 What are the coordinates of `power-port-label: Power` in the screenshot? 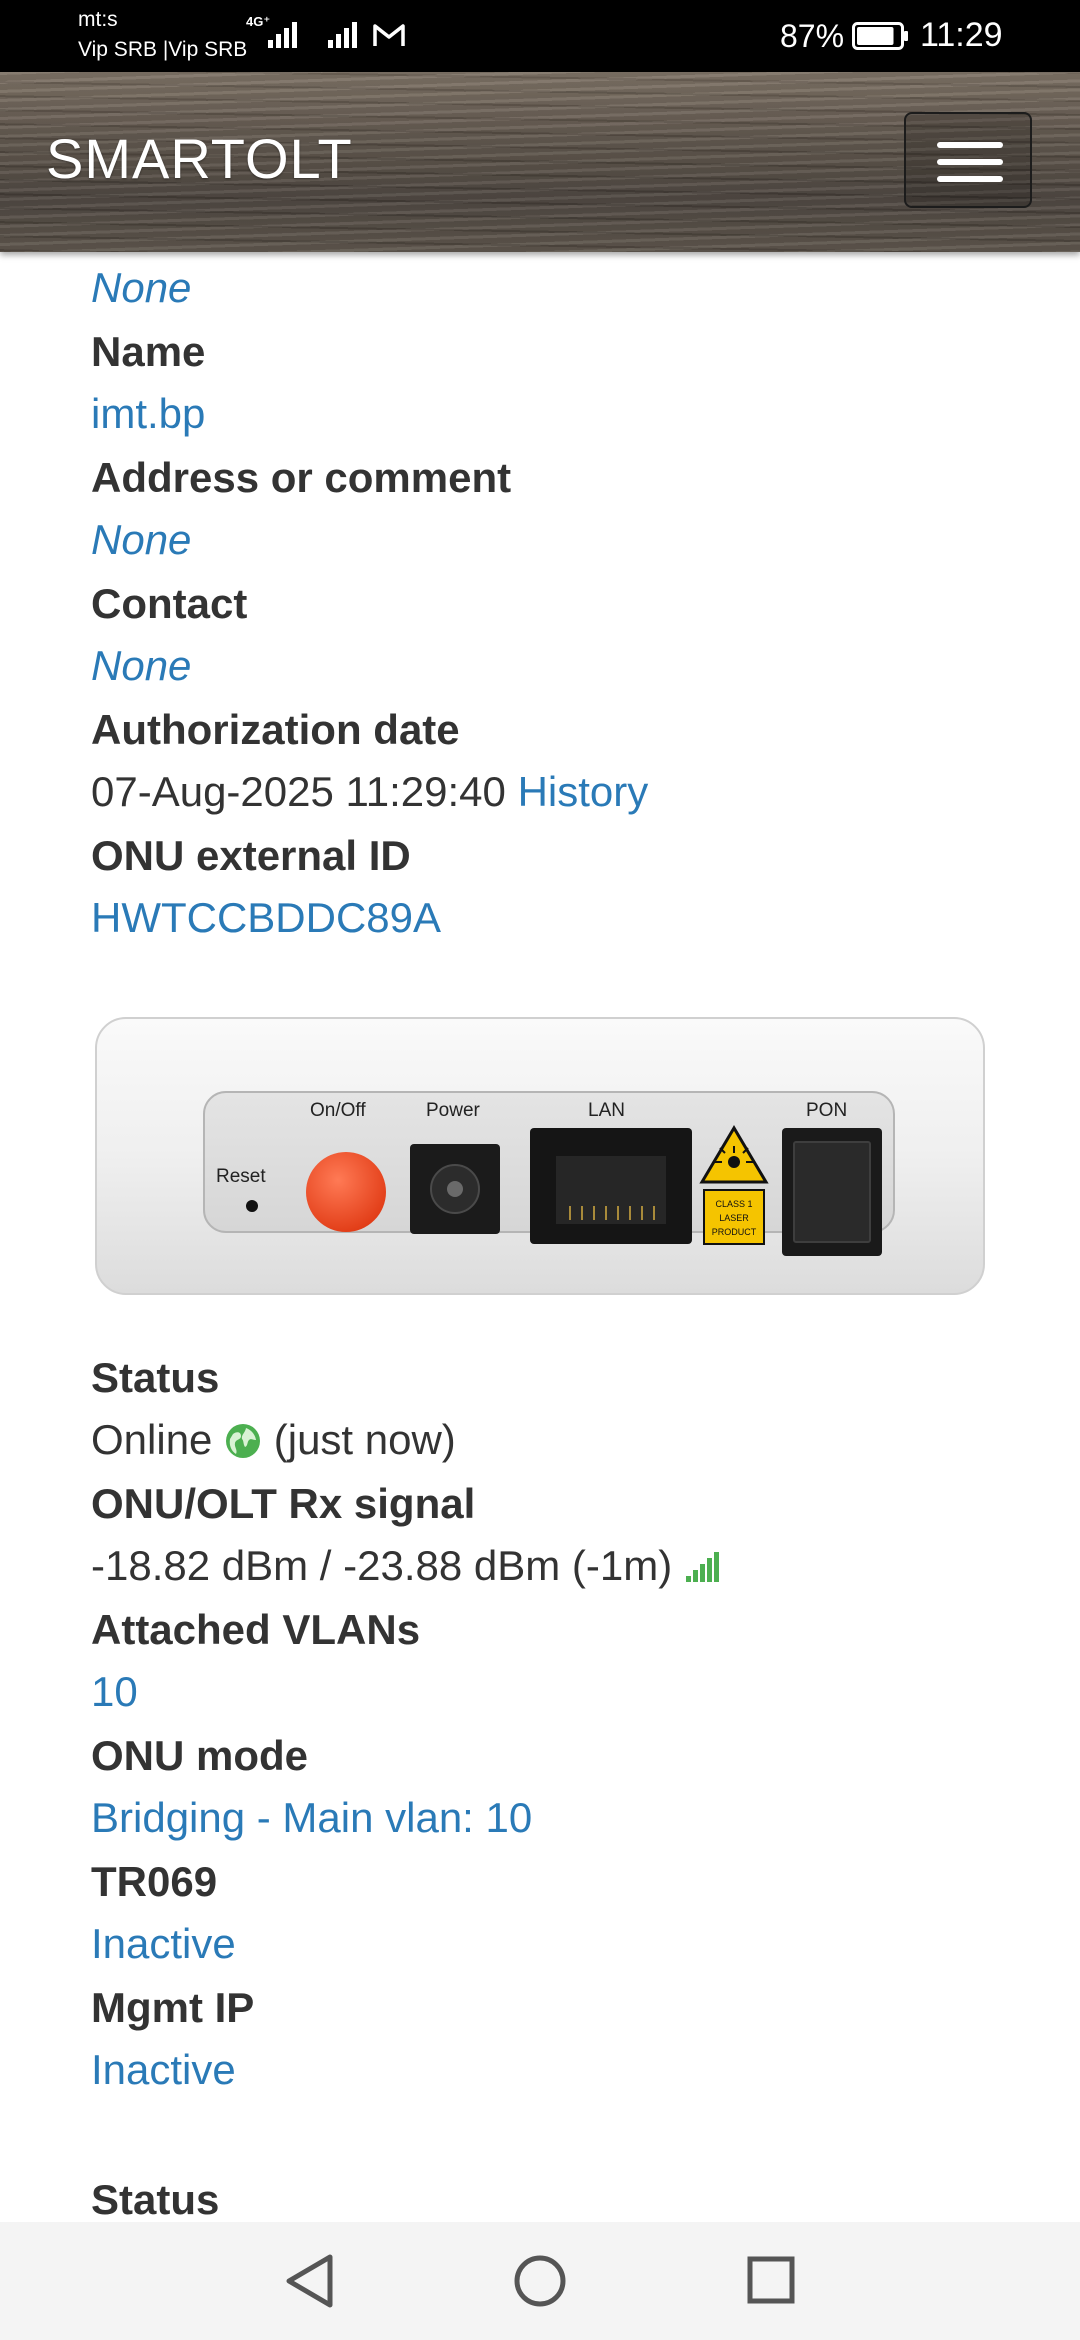 It's located at (453, 1110).